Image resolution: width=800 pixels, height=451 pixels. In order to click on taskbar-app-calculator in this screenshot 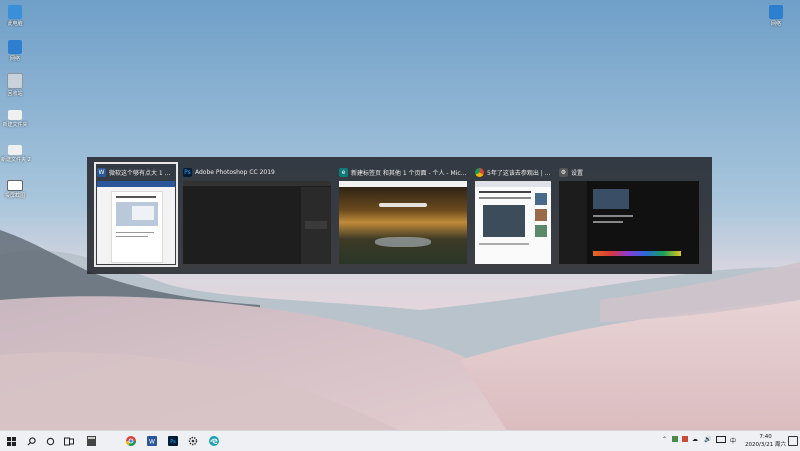, I will do `click(91, 441)`.